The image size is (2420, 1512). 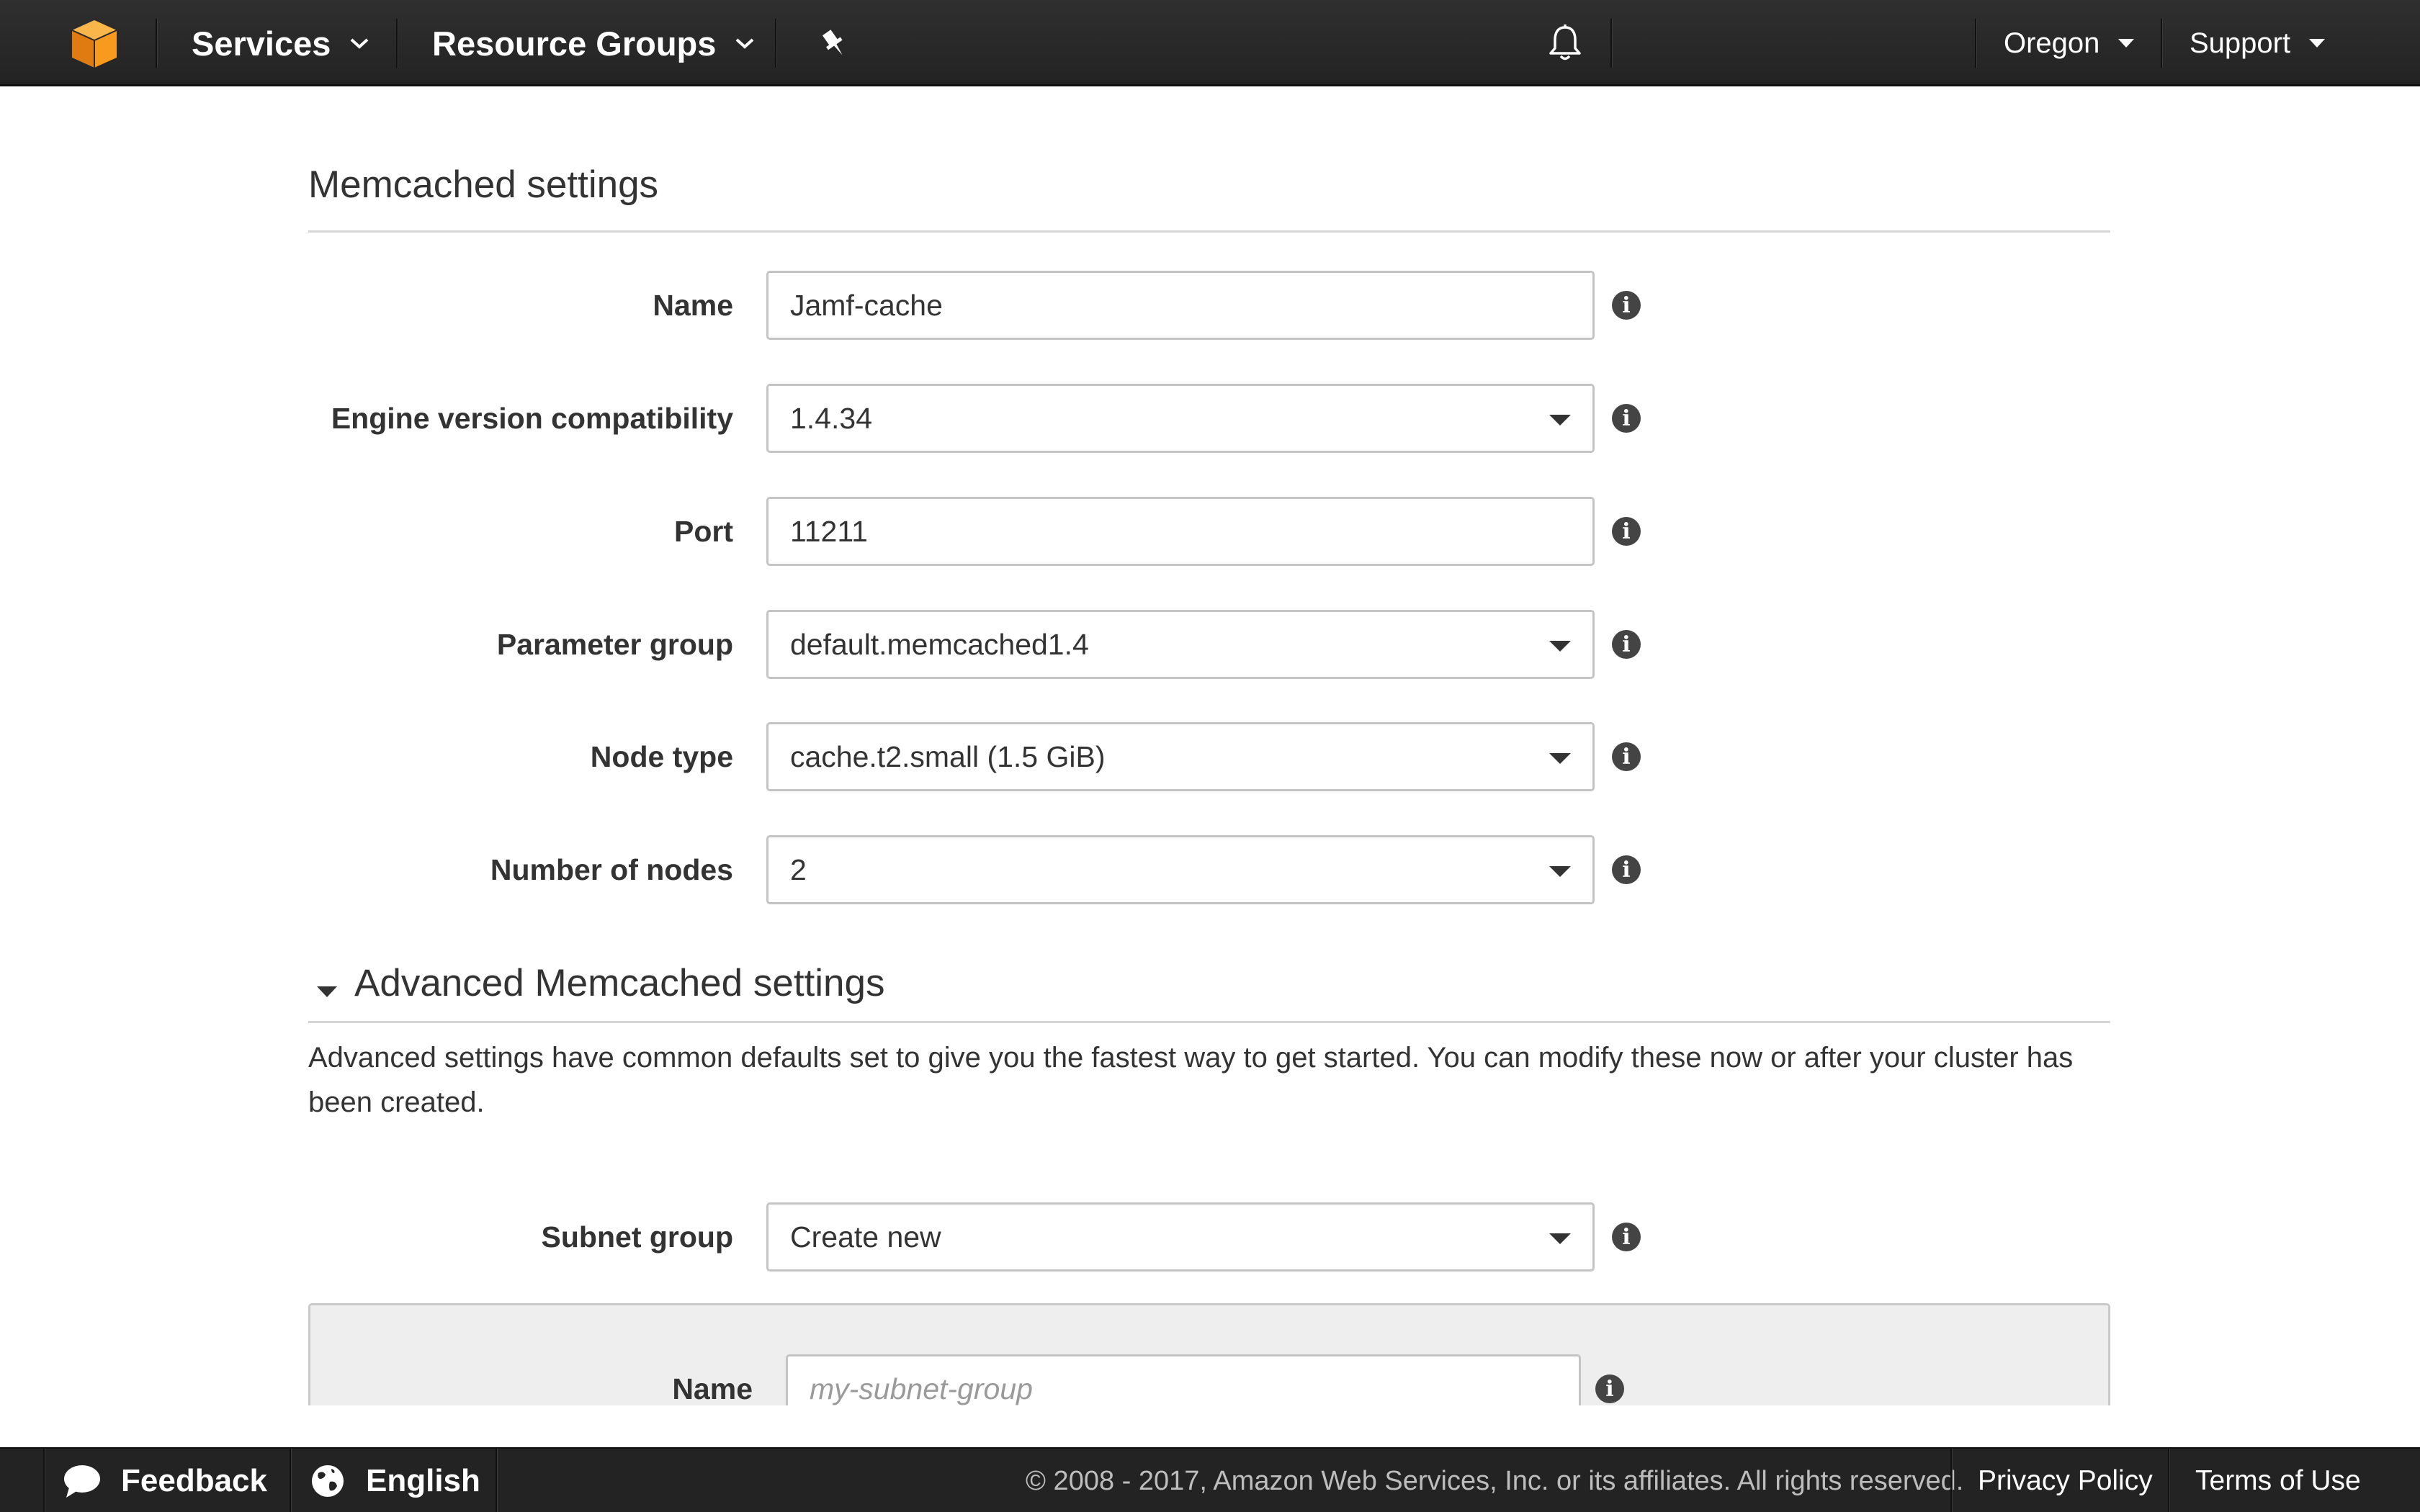 I want to click on language-label: English, so click(x=423, y=1480).